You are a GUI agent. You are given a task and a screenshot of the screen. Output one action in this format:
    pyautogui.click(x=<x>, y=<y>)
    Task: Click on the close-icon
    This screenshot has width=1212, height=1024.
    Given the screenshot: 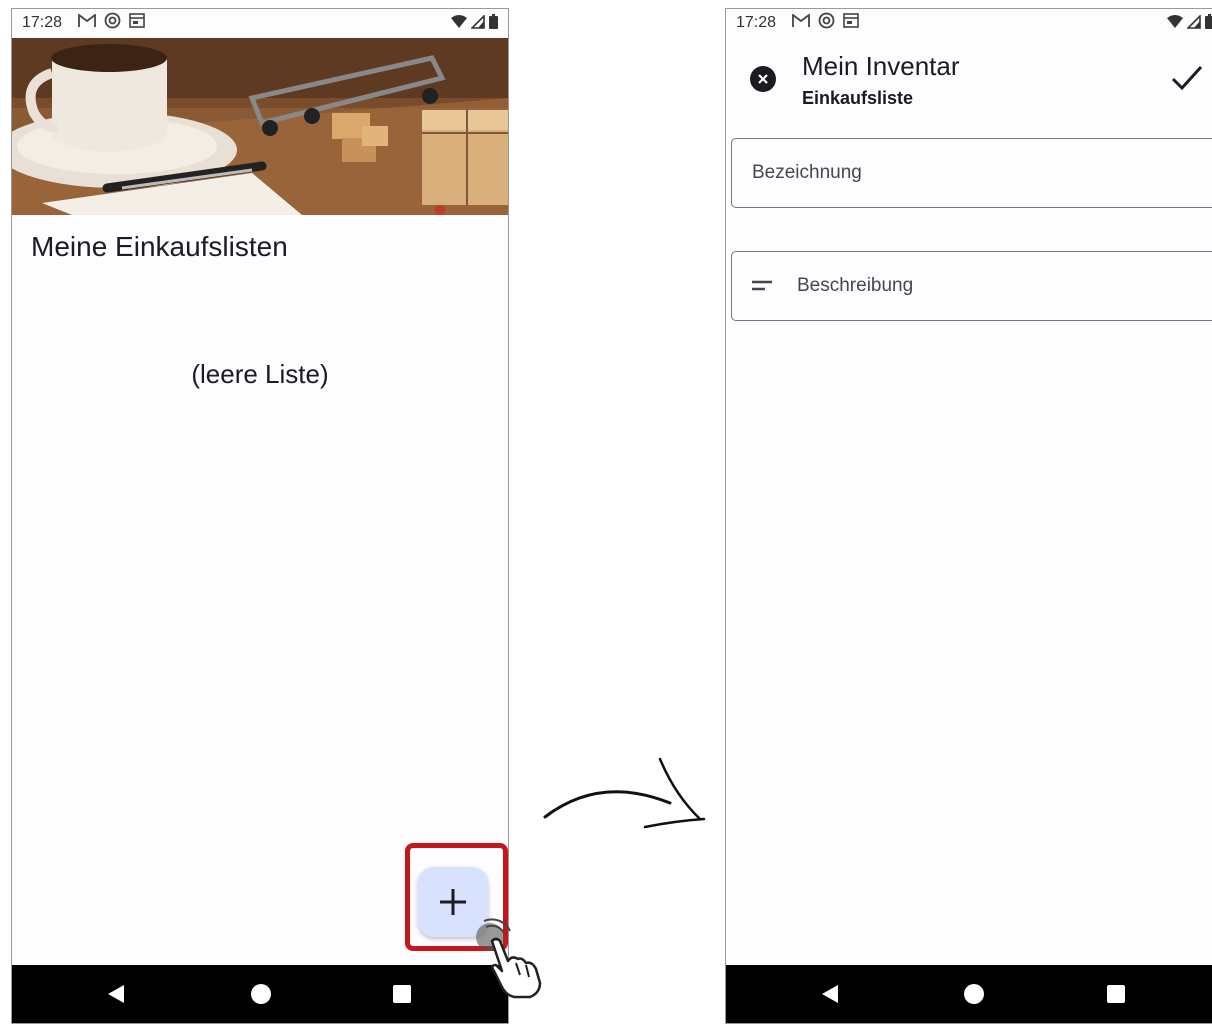 What is the action you would take?
    pyautogui.click(x=763, y=79)
    